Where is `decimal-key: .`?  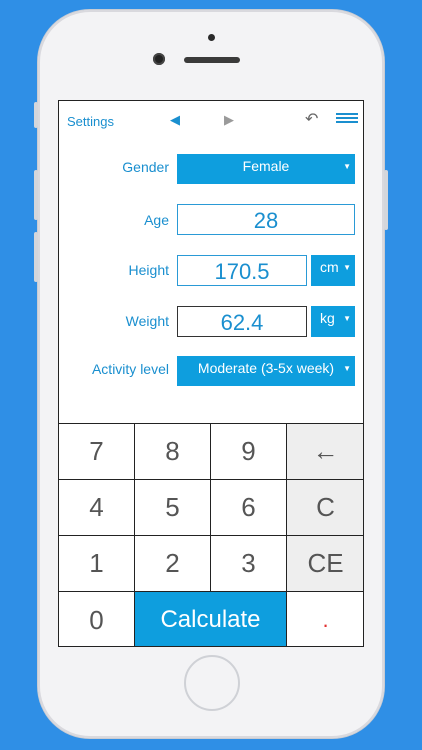 decimal-key: . is located at coordinates (325, 619).